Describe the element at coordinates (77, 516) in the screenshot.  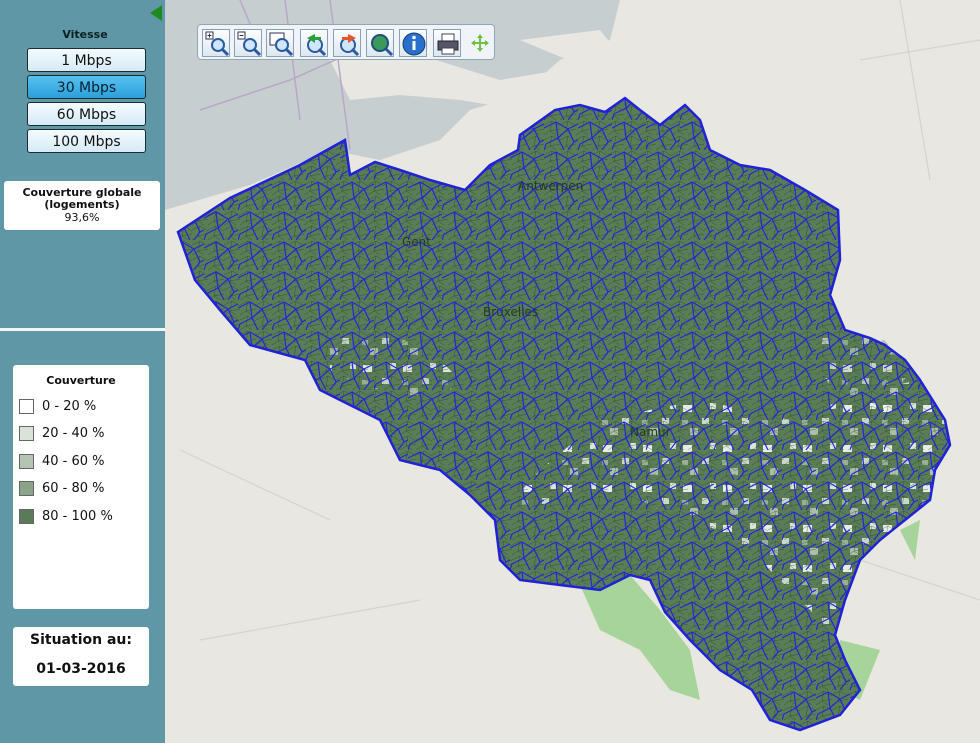
I see `legend-label: 80 - 100 %` at that location.